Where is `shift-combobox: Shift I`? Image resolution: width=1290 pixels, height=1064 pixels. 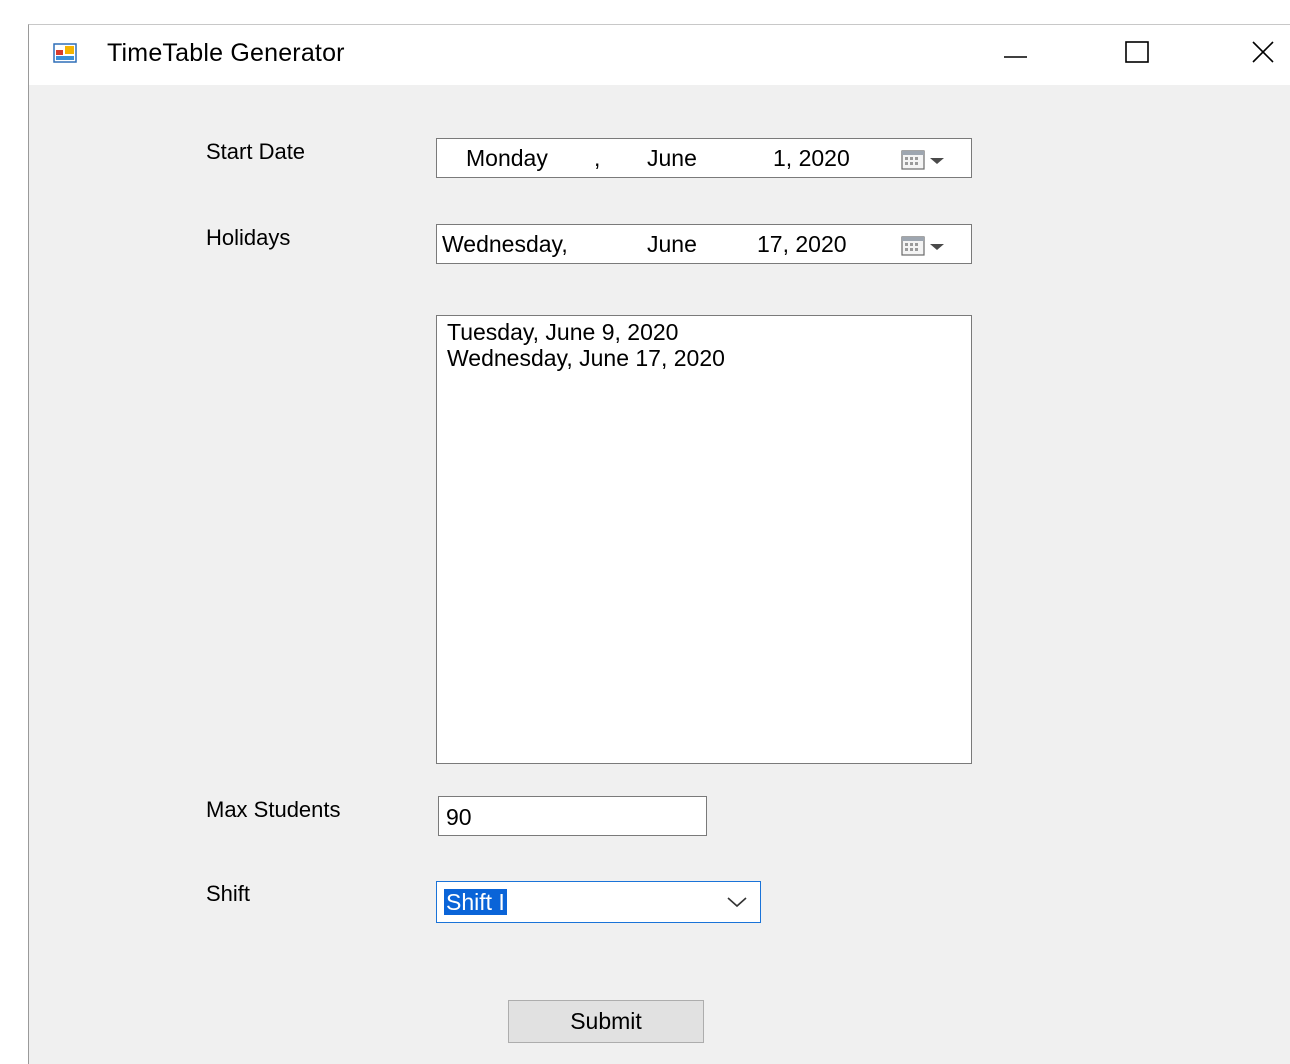
shift-combobox: Shift I is located at coordinates (598, 902).